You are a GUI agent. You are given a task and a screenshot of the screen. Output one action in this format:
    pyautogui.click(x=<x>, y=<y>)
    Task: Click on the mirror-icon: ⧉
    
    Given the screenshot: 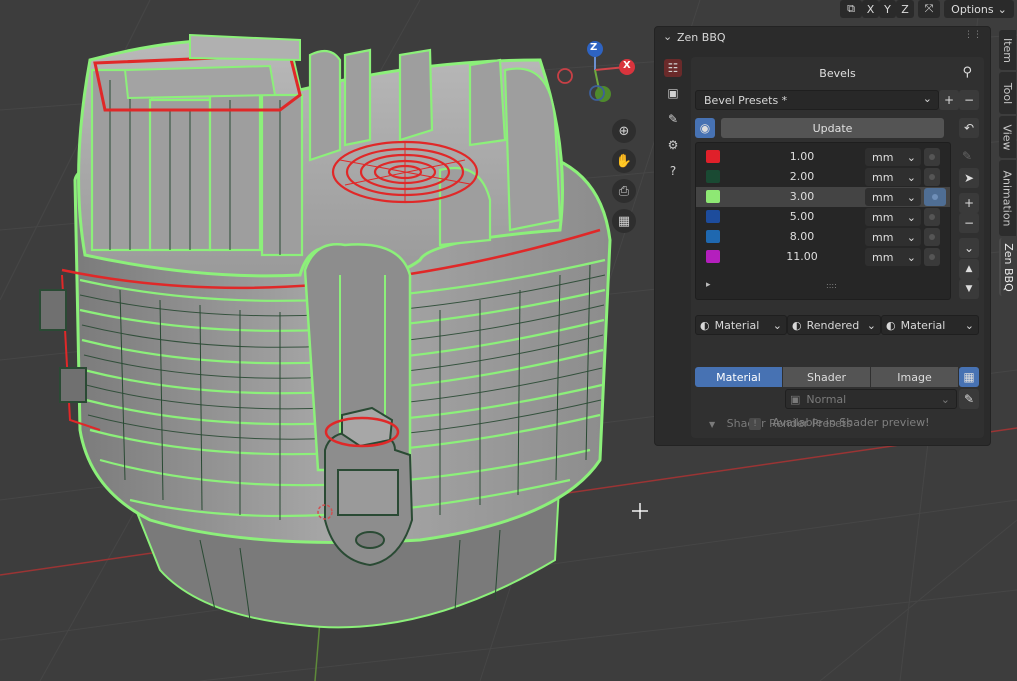 What is the action you would take?
    pyautogui.click(x=851, y=9)
    